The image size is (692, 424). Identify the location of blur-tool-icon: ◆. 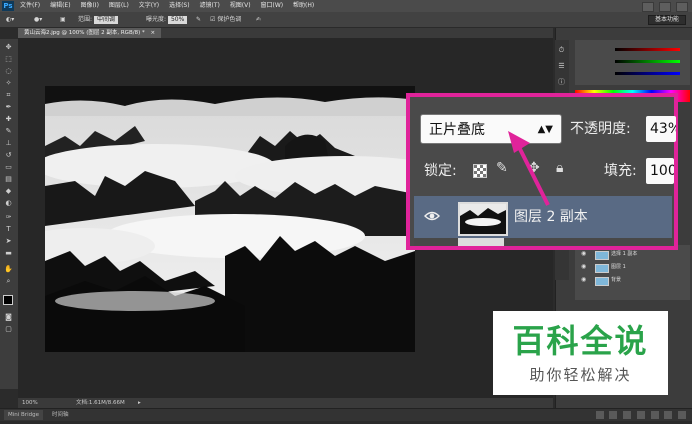
(8, 191).